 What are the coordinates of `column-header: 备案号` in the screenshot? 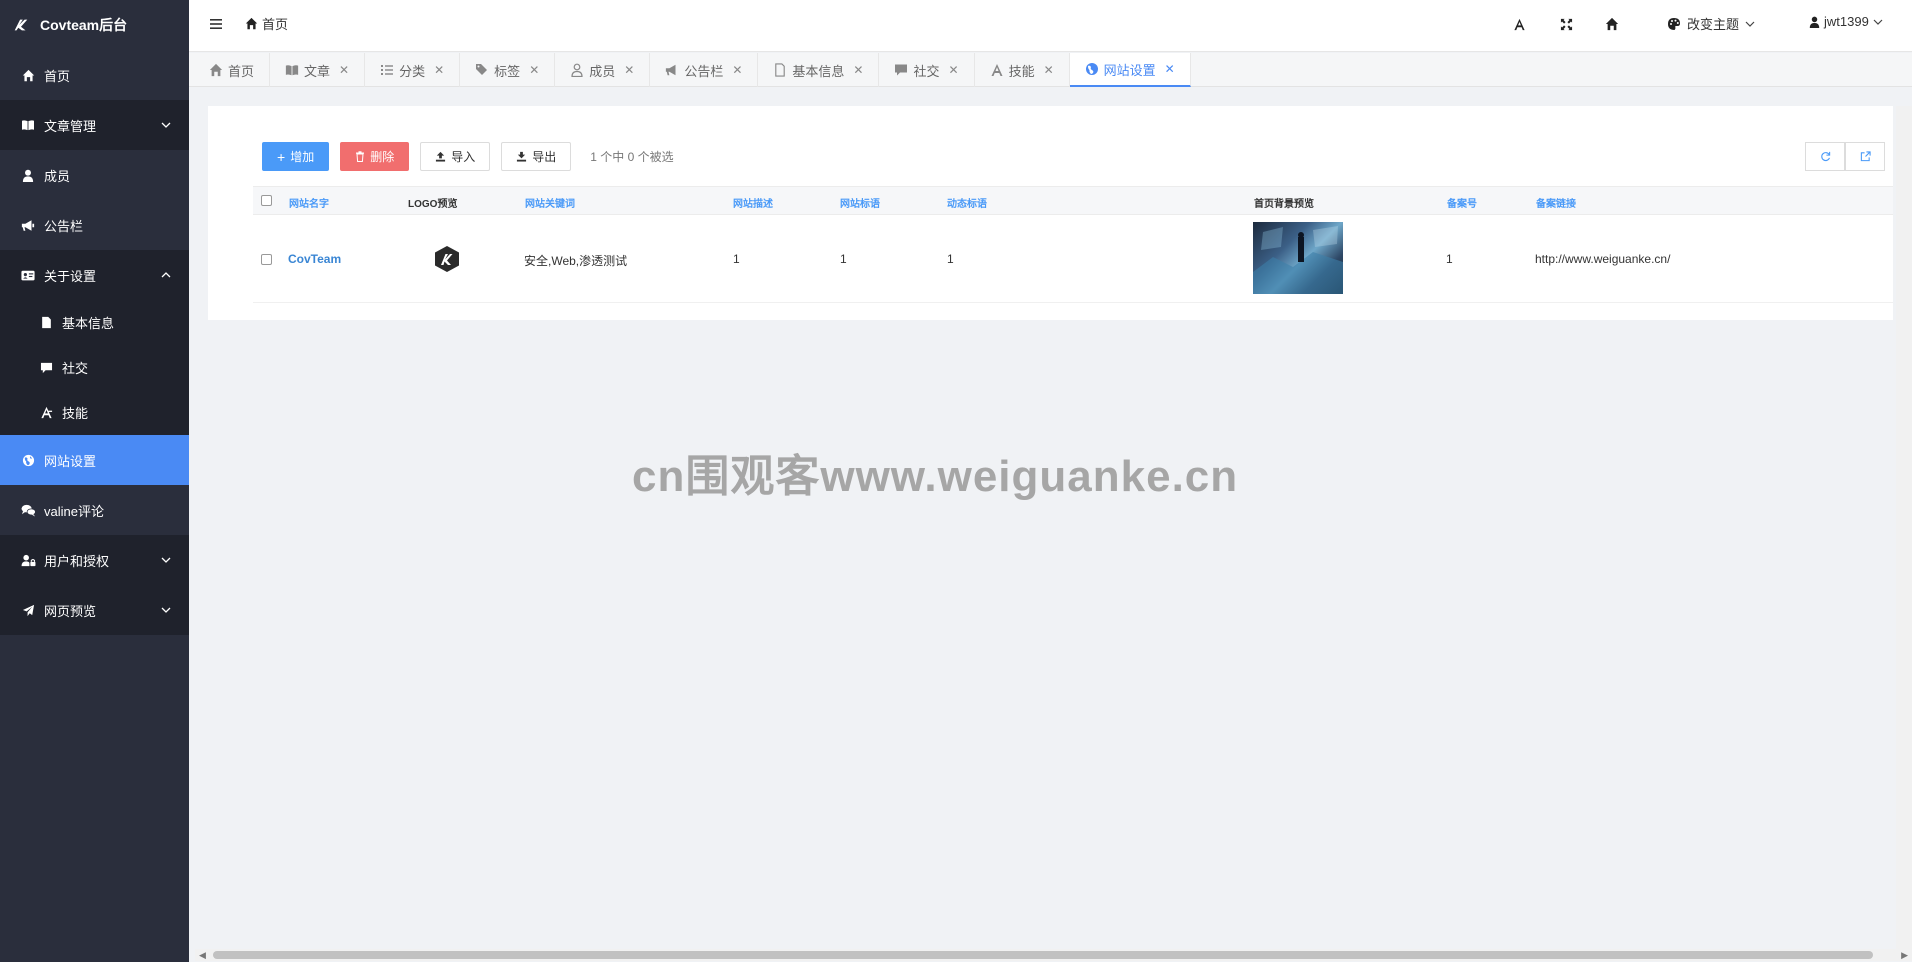 It's located at (1462, 202).